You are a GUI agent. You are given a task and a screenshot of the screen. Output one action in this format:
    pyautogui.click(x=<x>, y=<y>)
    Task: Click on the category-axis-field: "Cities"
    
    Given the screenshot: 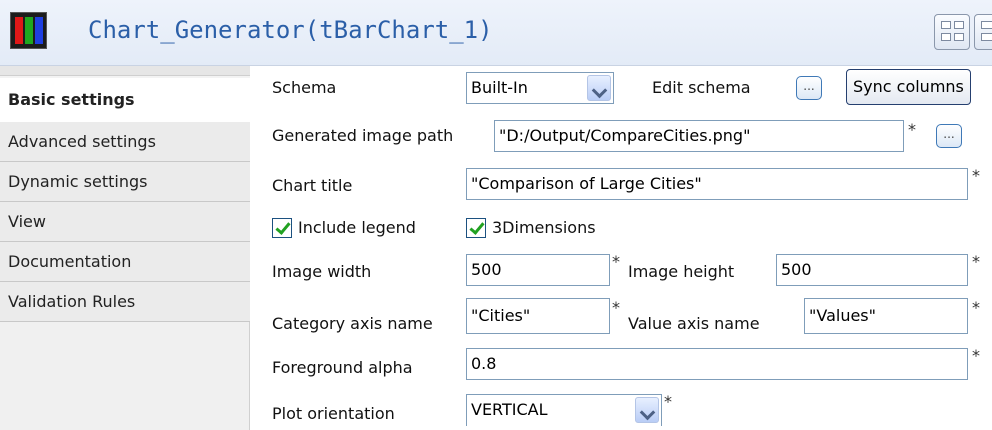 What is the action you would take?
    pyautogui.click(x=538, y=316)
    